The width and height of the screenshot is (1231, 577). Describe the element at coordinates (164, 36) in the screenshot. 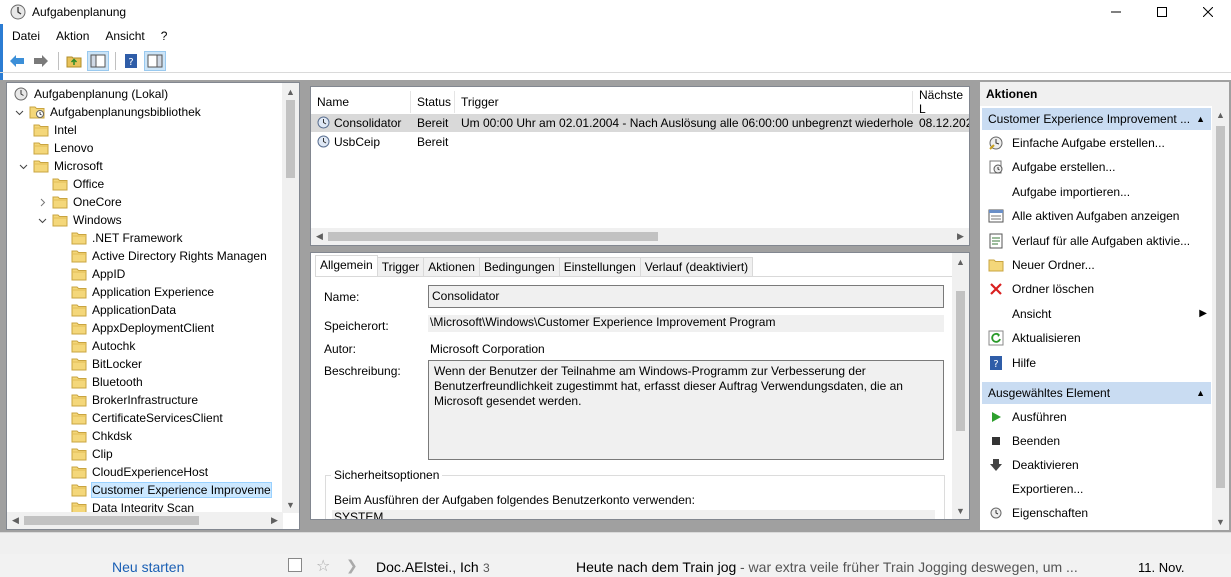

I see `menu-help: ?` at that location.